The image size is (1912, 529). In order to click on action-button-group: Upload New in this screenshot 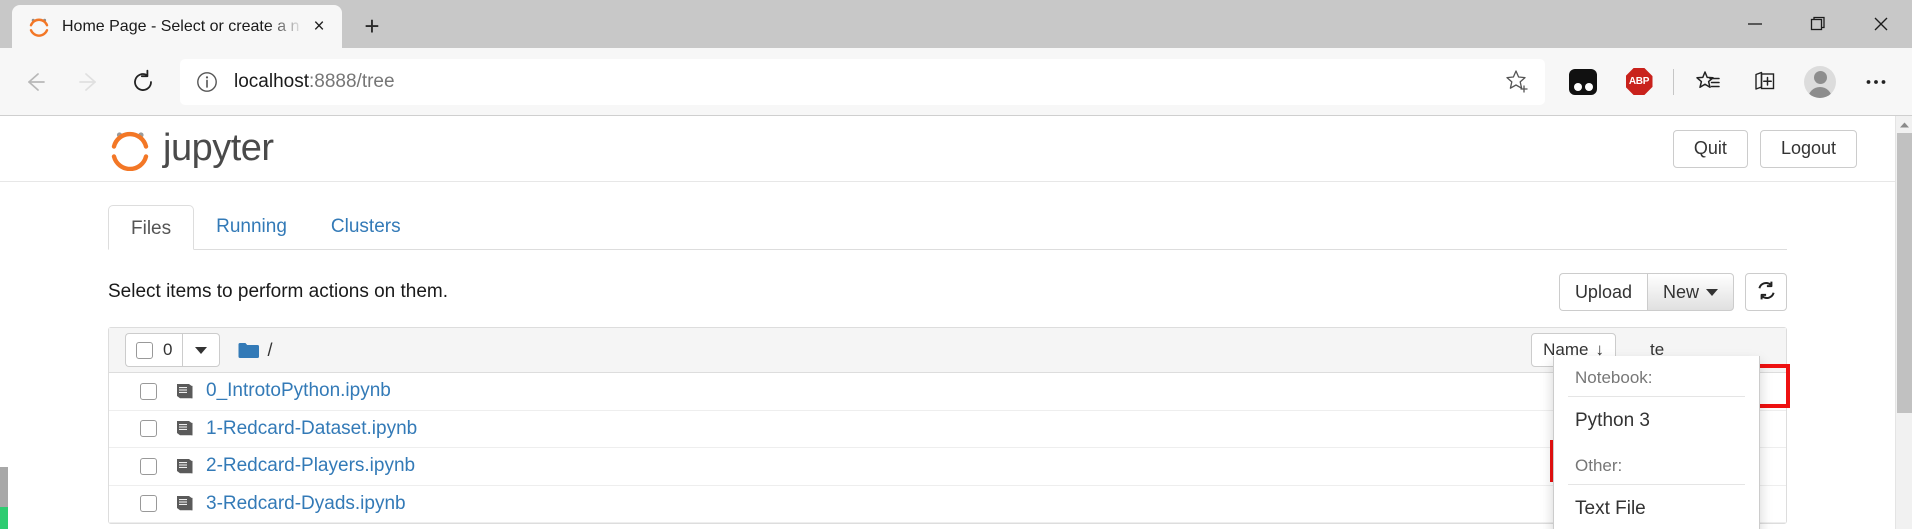, I will do `click(1646, 292)`.